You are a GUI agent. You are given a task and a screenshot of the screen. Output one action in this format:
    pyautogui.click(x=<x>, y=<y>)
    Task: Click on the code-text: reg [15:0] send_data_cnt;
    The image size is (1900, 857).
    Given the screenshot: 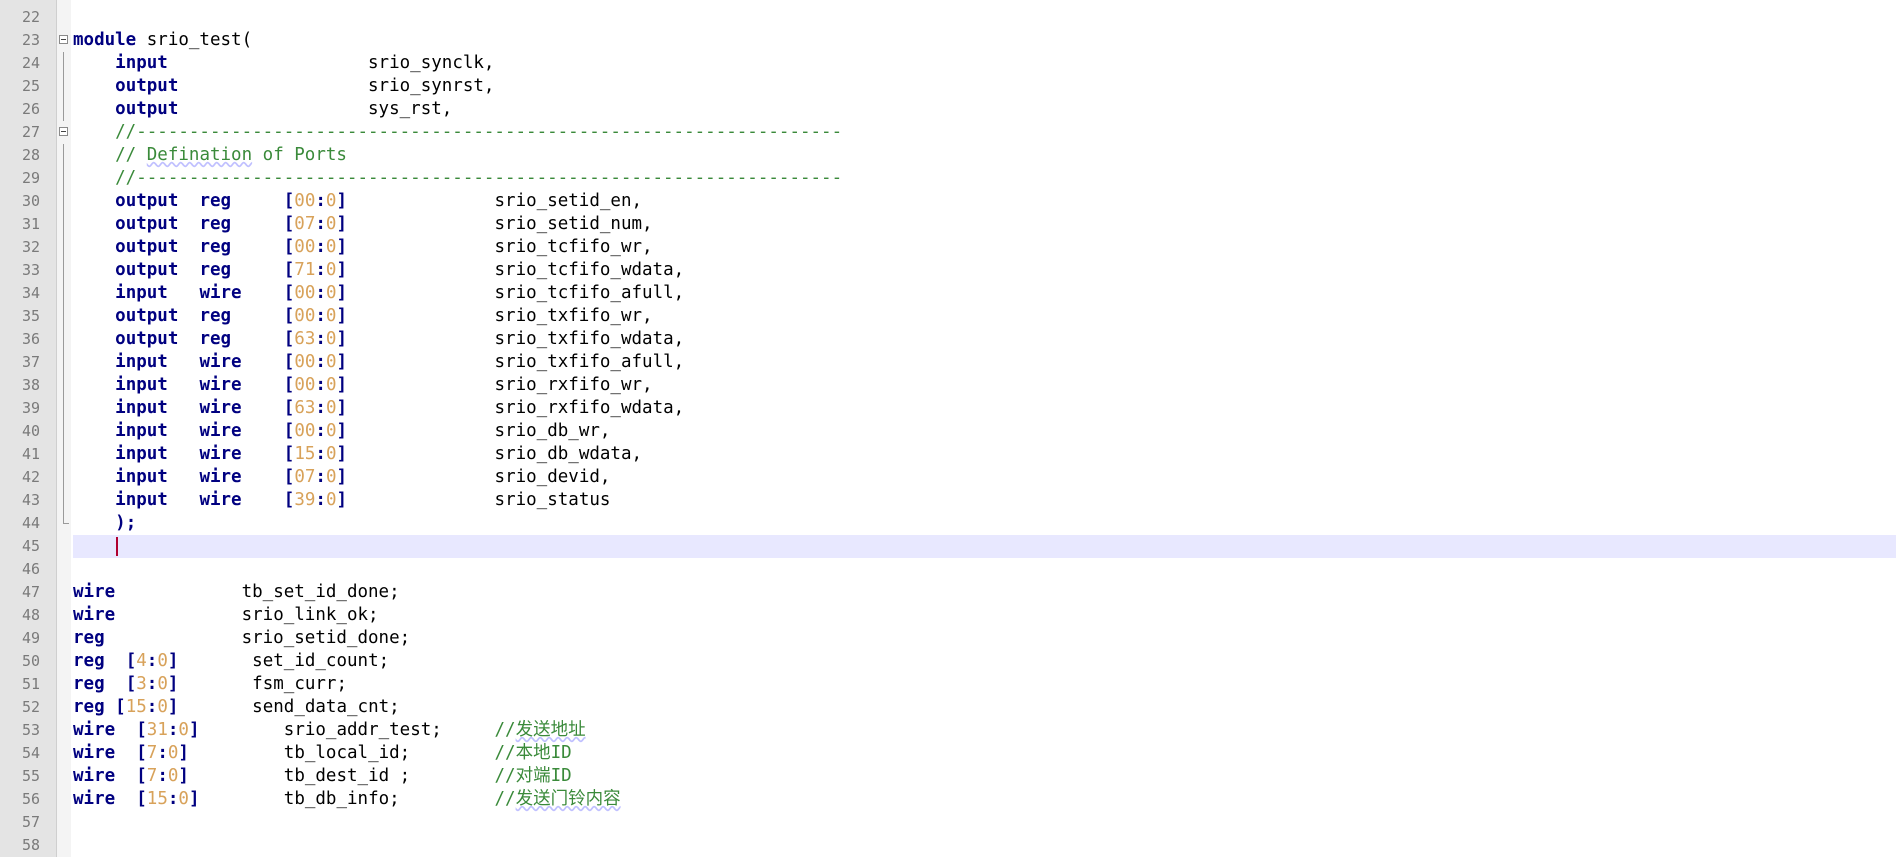 What is the action you would take?
    pyautogui.click(x=236, y=707)
    